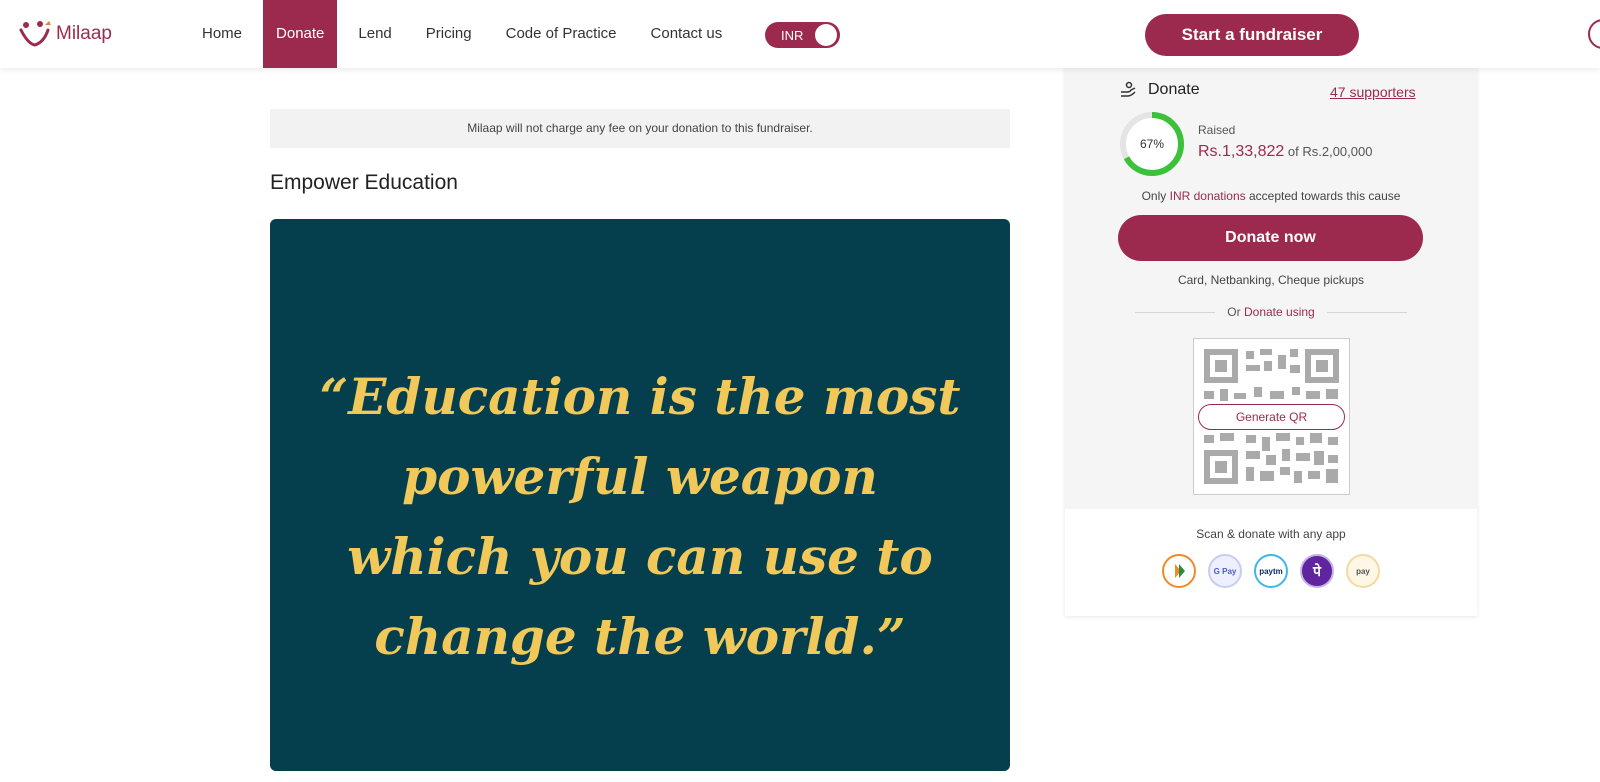 Image resolution: width=1600 pixels, height=782 pixels. Describe the element at coordinates (561, 34) in the screenshot. I see `nav-code-of-practice: Code of Practice` at that location.